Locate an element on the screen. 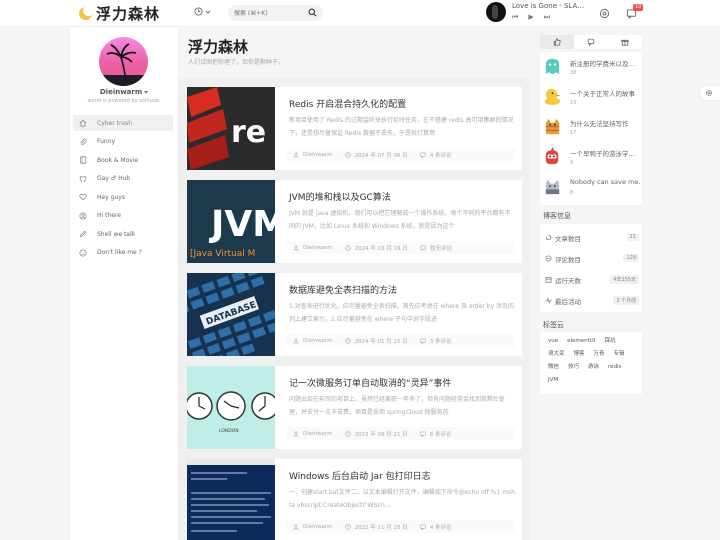  jvm-thumbnail: JVM [Java Virtual M is located at coordinates (231, 221).